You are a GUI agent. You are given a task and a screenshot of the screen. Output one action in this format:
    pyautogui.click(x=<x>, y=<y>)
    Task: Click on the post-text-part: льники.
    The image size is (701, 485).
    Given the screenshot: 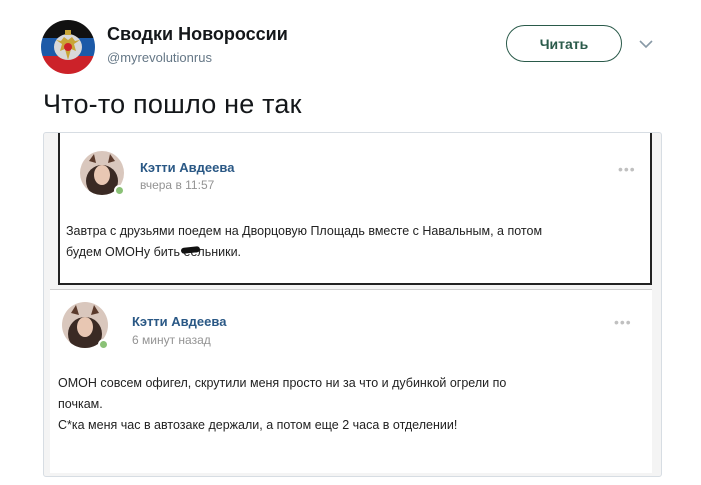 What is the action you would take?
    pyautogui.click(x=219, y=252)
    